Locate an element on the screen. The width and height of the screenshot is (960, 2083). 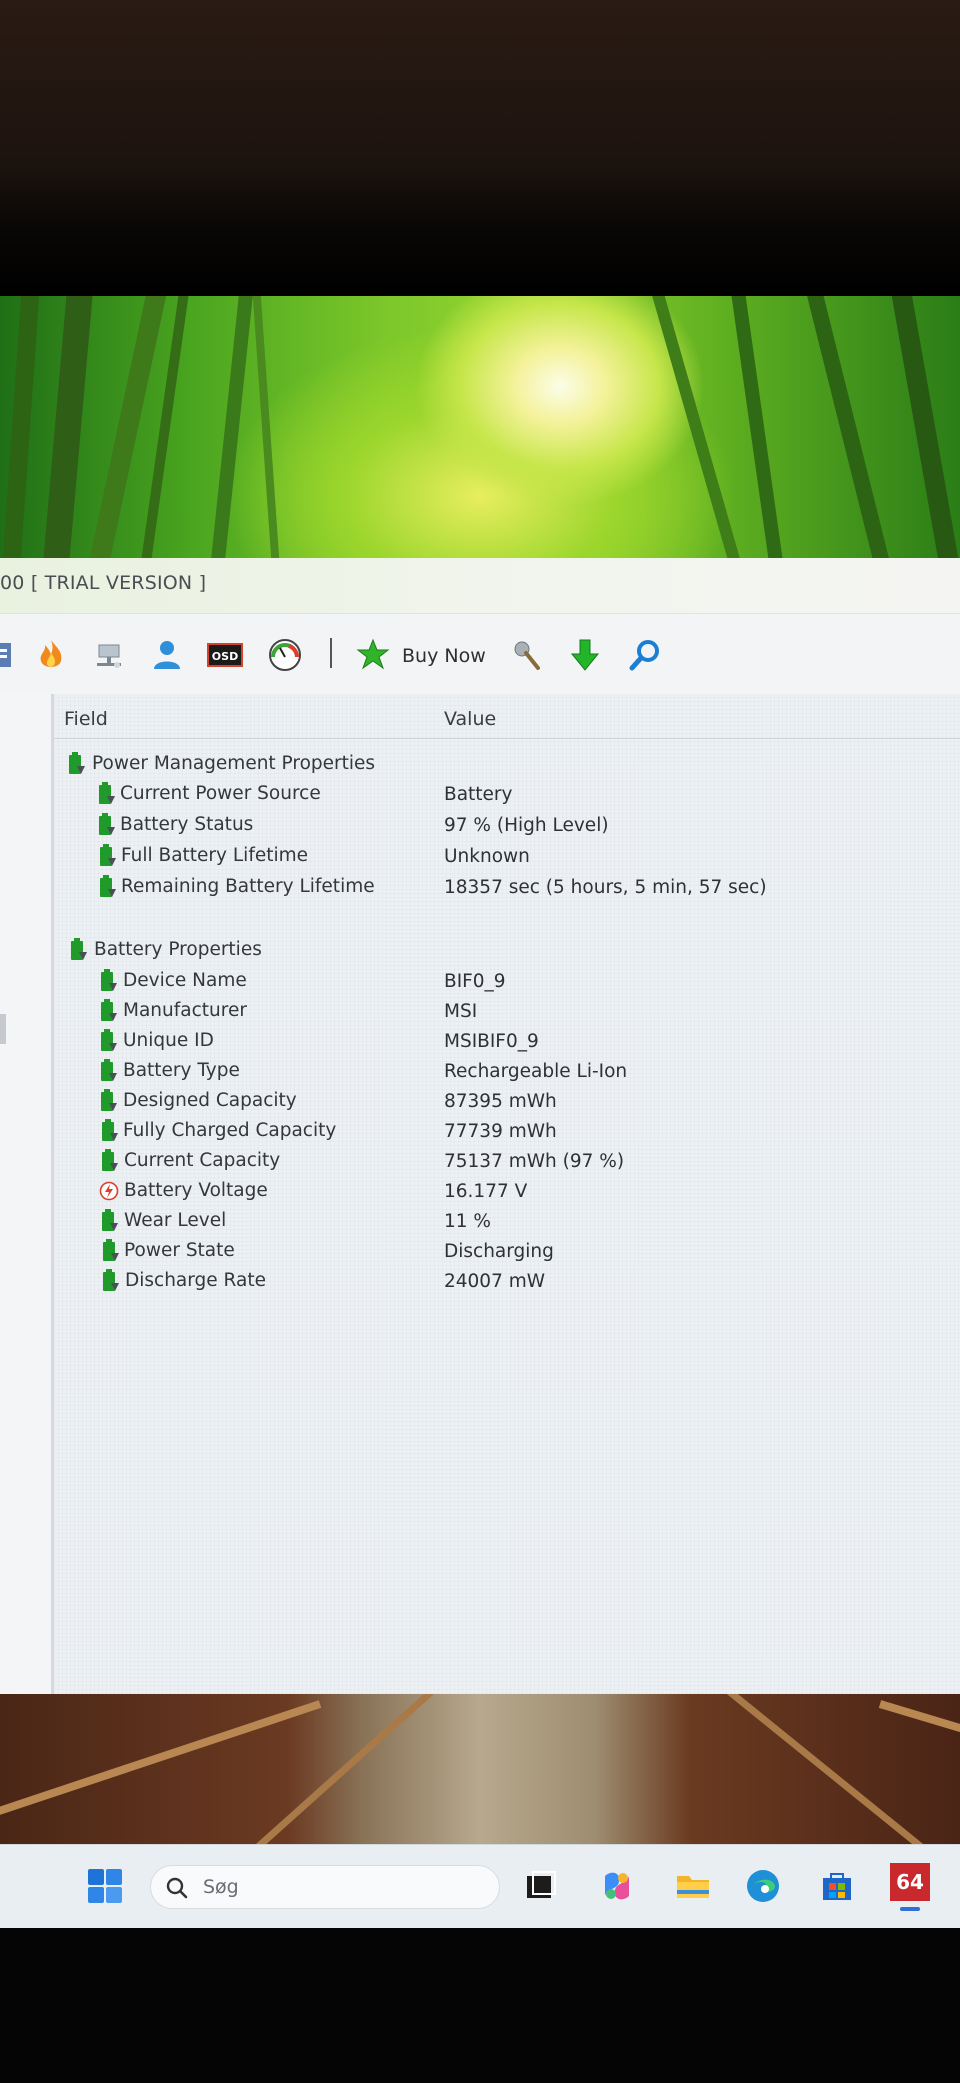
window-title: 00 [ TRIAL VERSION ] is located at coordinates (103, 583).